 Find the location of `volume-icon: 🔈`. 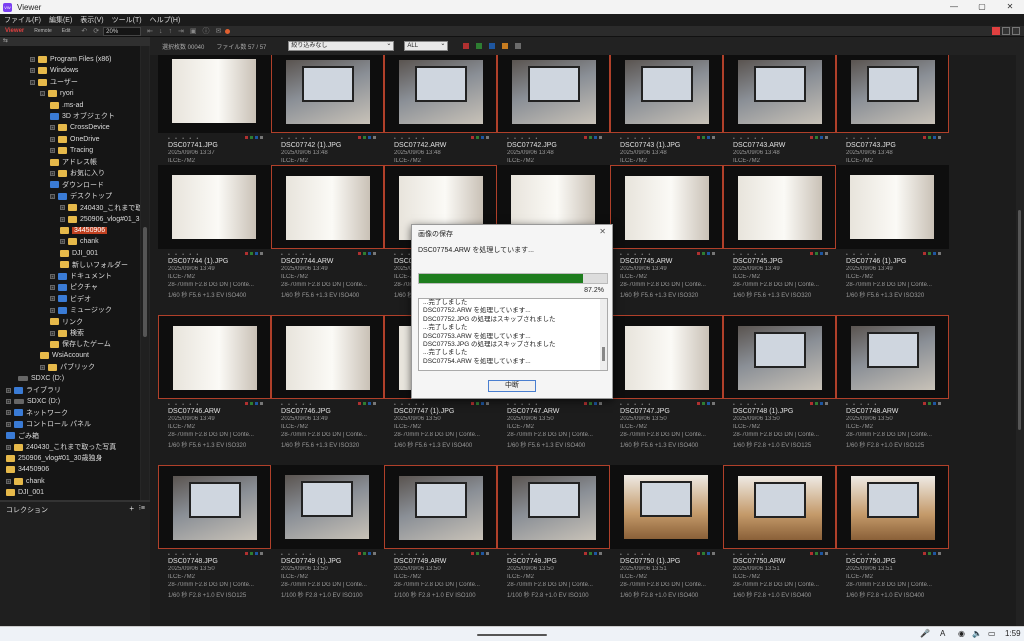

volume-icon: 🔈 is located at coordinates (977, 633).